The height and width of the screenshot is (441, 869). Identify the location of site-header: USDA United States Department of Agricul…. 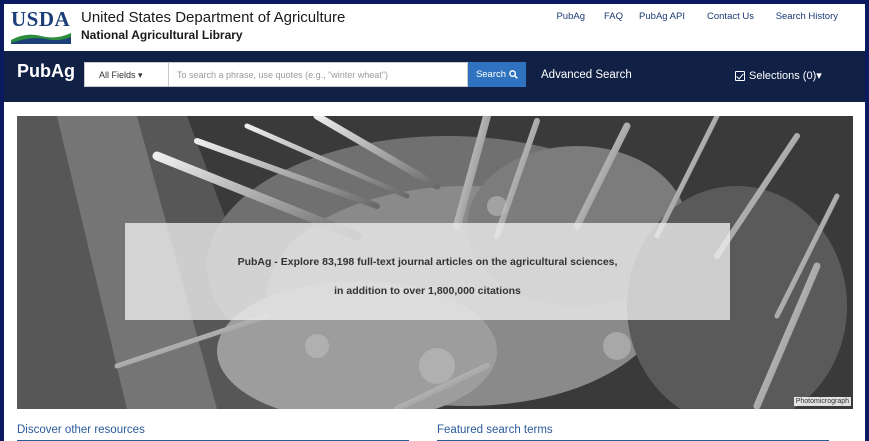
(434, 25).